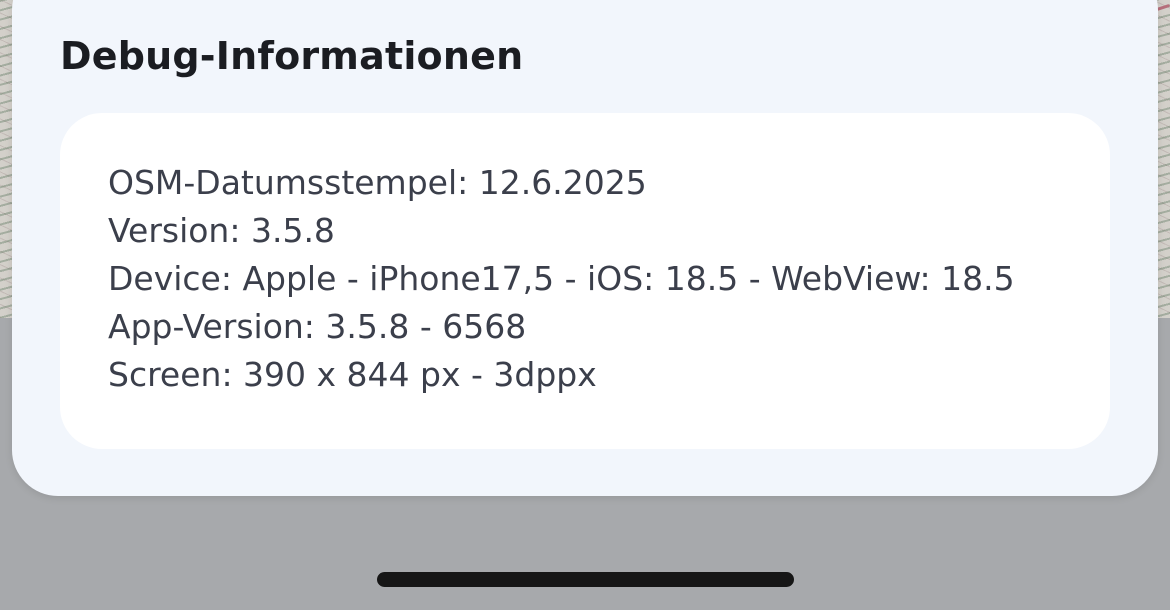  Describe the element at coordinates (352, 374) in the screenshot. I see `screen-line: Screen: 390 x 844 px - 3dppx` at that location.